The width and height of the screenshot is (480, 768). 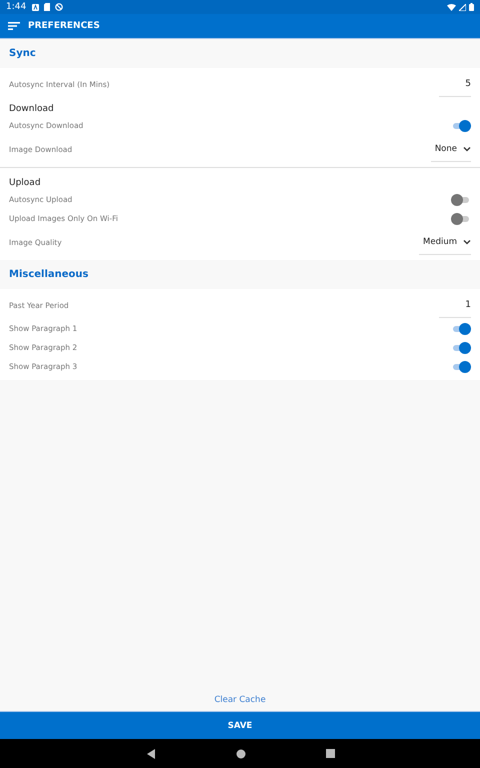 What do you see at coordinates (31, 109) in the screenshot?
I see `subsection-heading: Download` at bounding box center [31, 109].